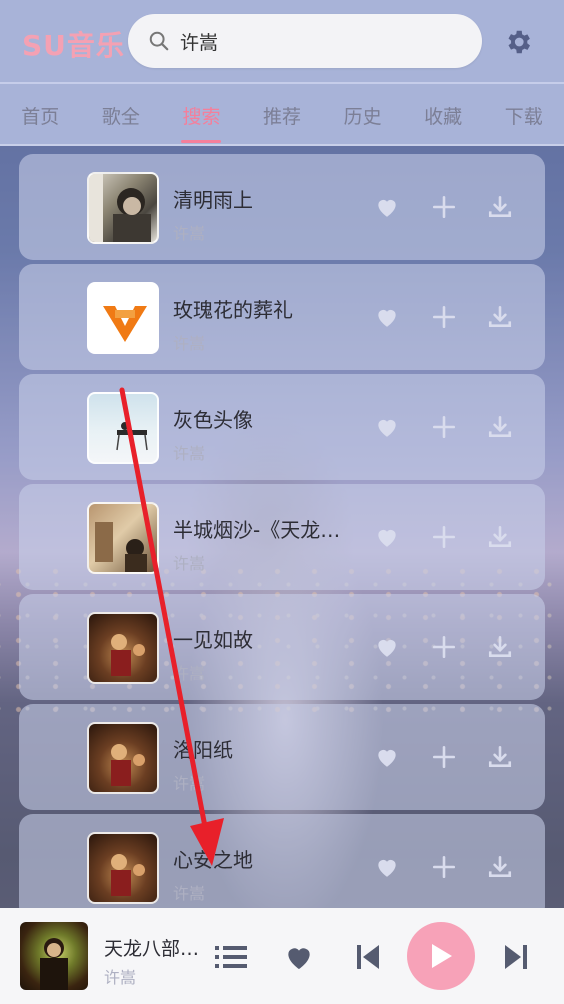 The height and width of the screenshot is (1004, 564). Describe the element at coordinates (203, 750) in the screenshot. I see `song-title: 洛阳纸` at that location.